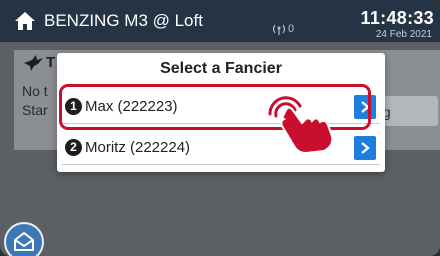  What do you see at coordinates (221, 68) in the screenshot?
I see `dialog-title: Select a Fancier` at bounding box center [221, 68].